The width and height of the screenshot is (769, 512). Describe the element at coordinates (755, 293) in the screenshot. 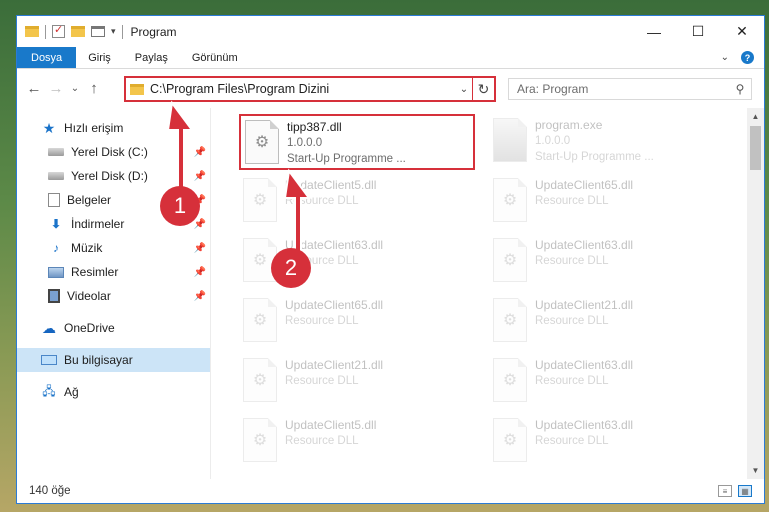

I see `vertical-scrollbar: ▲ ▼` at that location.